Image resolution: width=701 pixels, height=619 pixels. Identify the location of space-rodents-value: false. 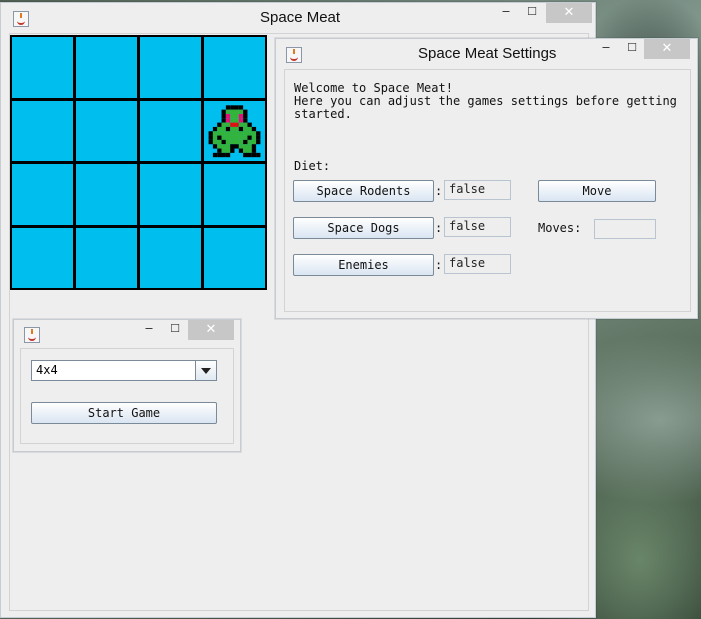
(477, 190).